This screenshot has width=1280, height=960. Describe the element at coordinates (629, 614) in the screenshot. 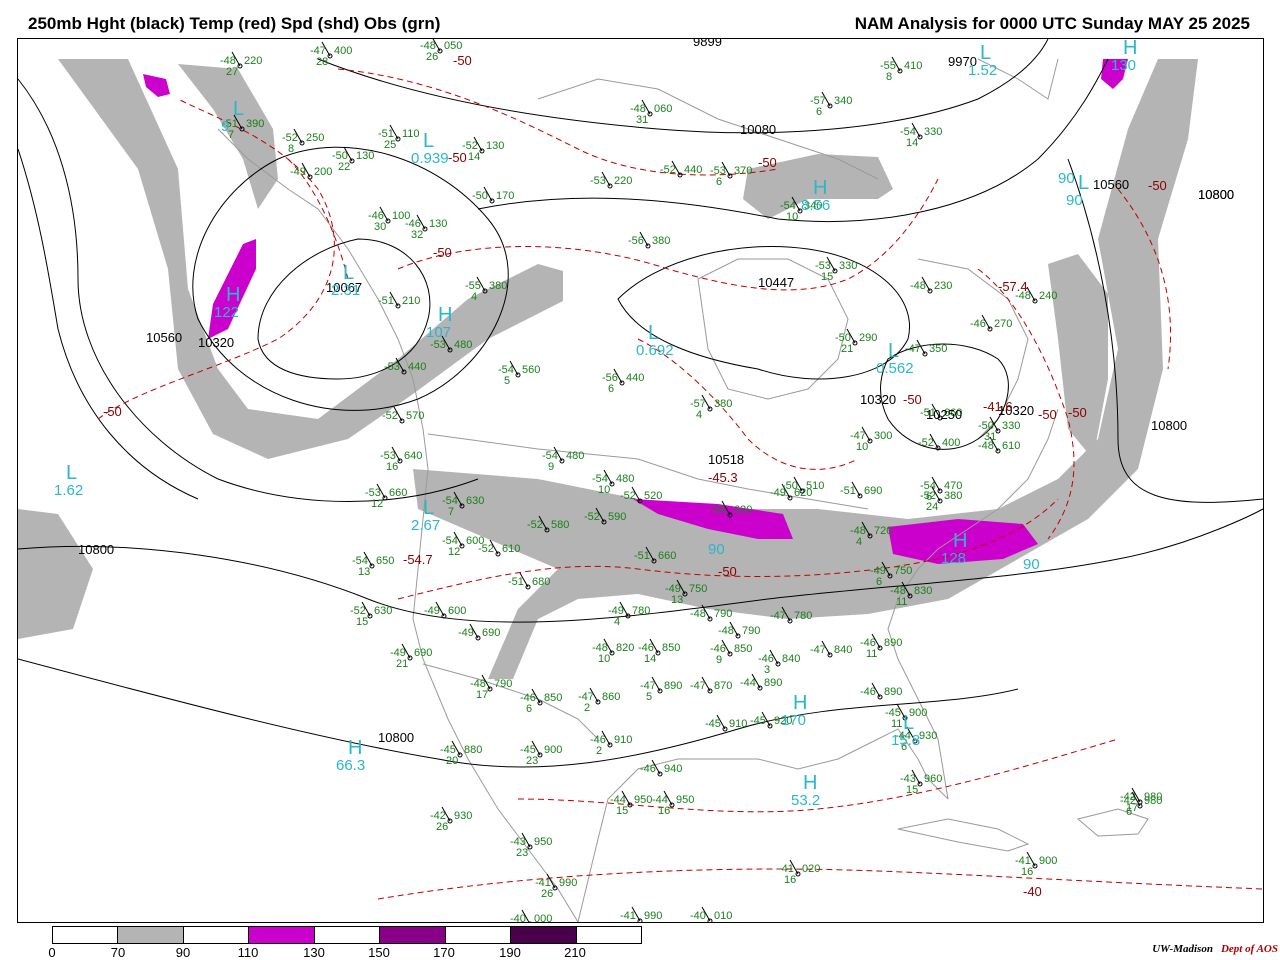

I see `station-plot: -49 7804` at that location.